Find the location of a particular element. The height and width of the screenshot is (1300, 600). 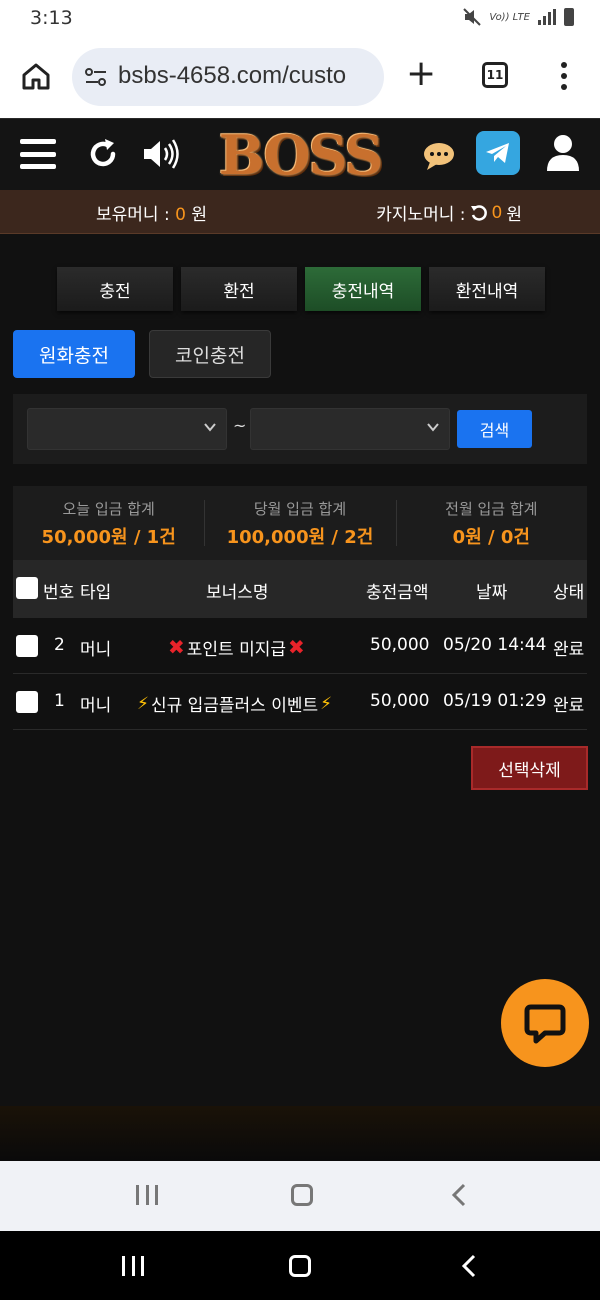

volte-label: Vo)) LTE is located at coordinates (509, 17).